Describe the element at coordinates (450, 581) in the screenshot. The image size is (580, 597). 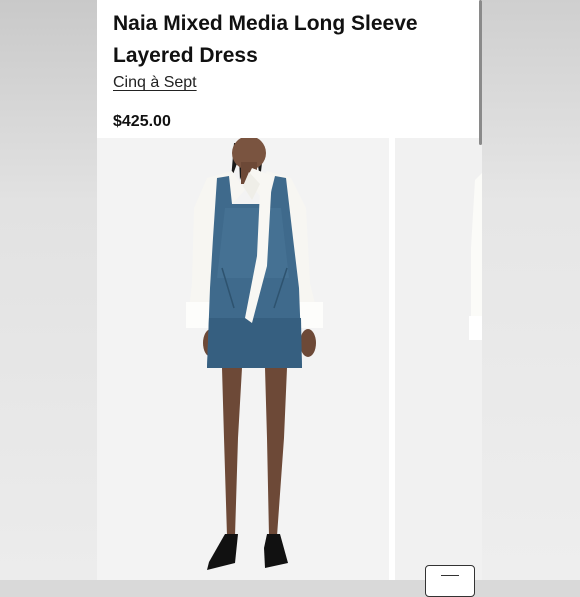
I see `more-photos-button` at that location.